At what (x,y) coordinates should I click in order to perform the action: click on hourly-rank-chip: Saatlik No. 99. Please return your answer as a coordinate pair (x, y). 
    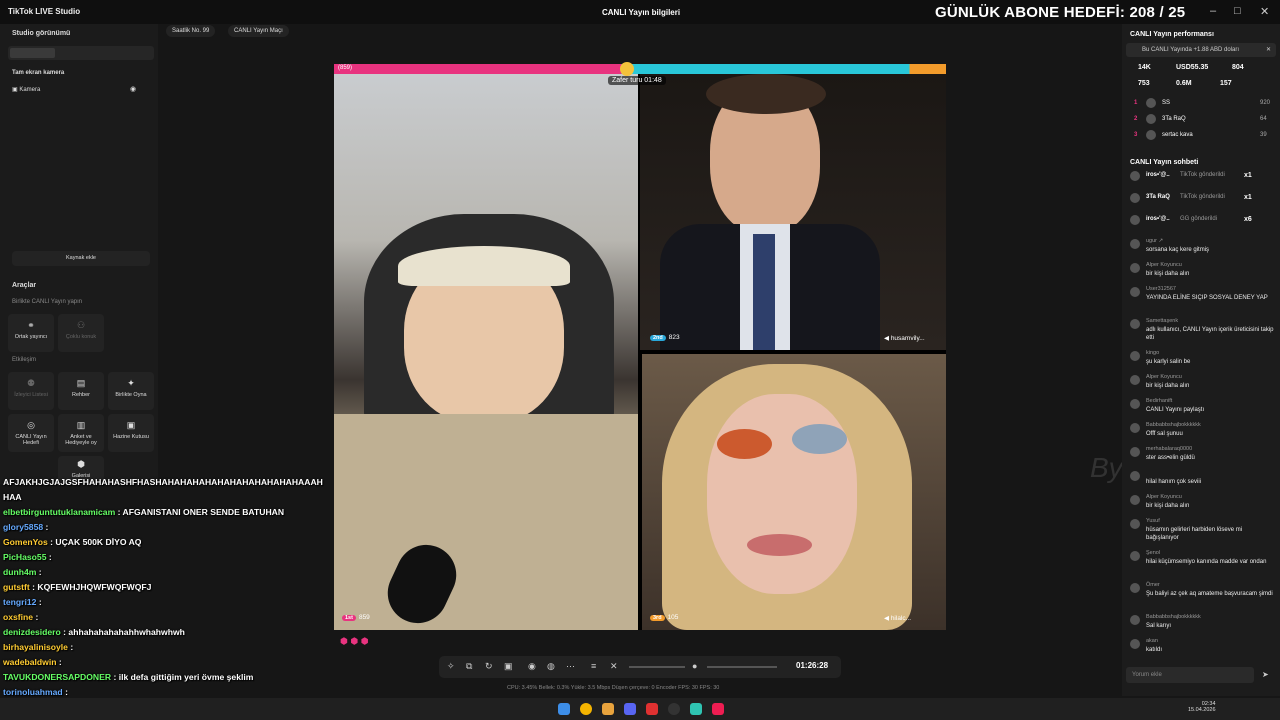
    Looking at the image, I should click on (191, 31).